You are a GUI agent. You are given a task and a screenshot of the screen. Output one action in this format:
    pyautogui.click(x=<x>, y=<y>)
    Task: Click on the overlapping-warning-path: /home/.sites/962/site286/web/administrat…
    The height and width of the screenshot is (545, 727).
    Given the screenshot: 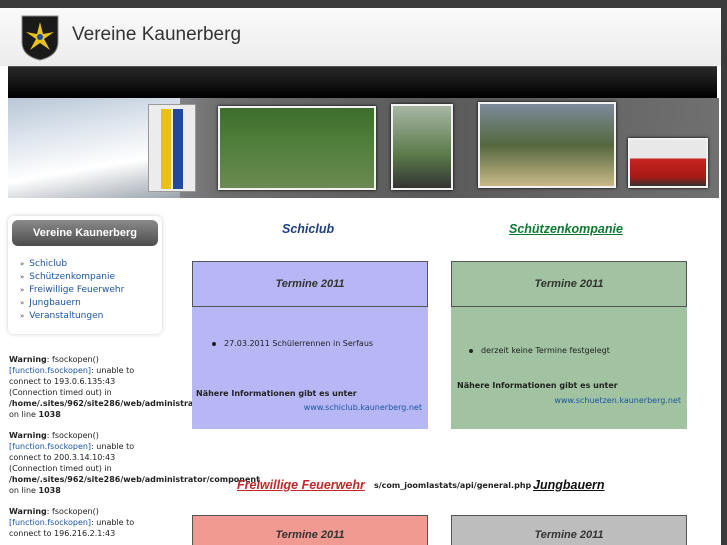 What is the action you would take?
    pyautogui.click(x=452, y=485)
    